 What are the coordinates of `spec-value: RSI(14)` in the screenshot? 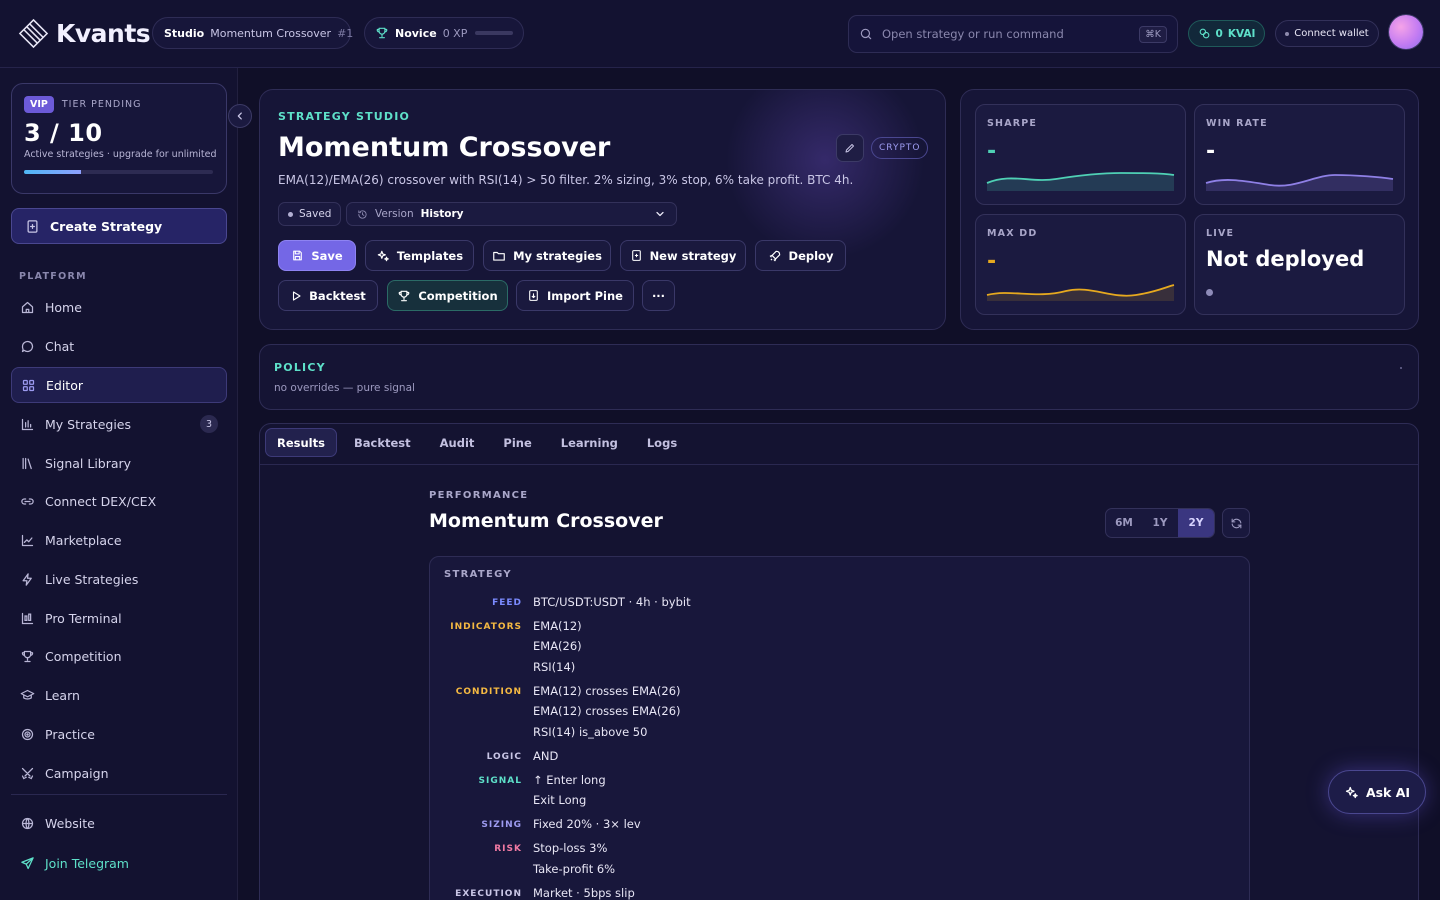 It's located at (554, 667).